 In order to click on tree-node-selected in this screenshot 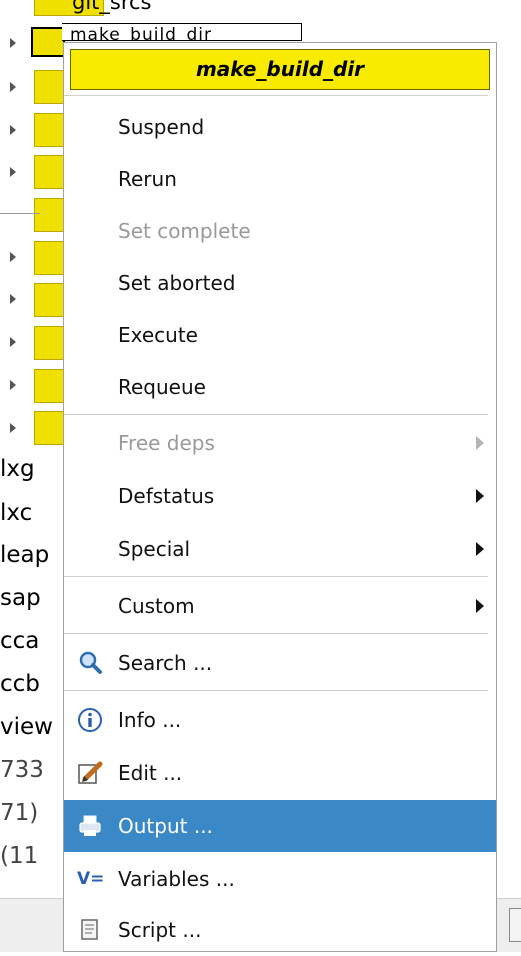, I will do `click(48, 42)`.